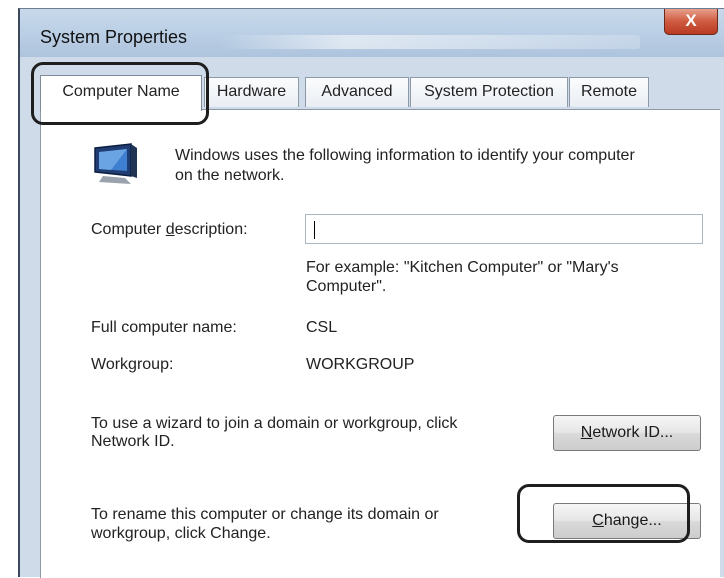 This screenshot has height=578, width=724. What do you see at coordinates (322, 327) in the screenshot?
I see `full-computer-name-value: CSL` at bounding box center [322, 327].